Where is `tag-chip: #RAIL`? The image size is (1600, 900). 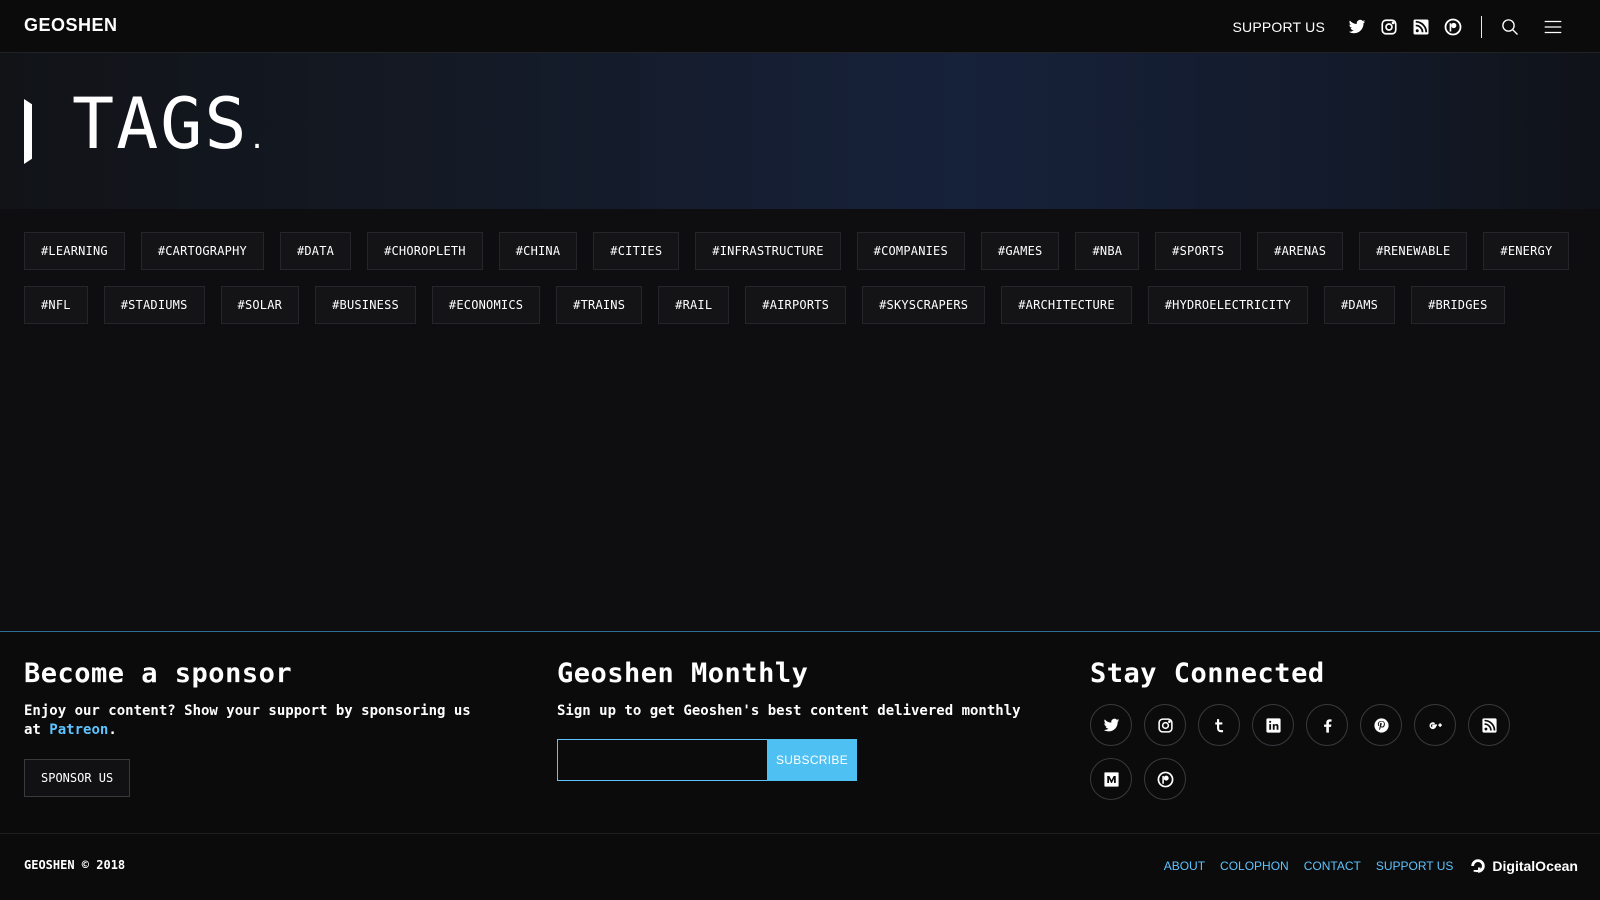 tag-chip: #RAIL is located at coordinates (694, 305).